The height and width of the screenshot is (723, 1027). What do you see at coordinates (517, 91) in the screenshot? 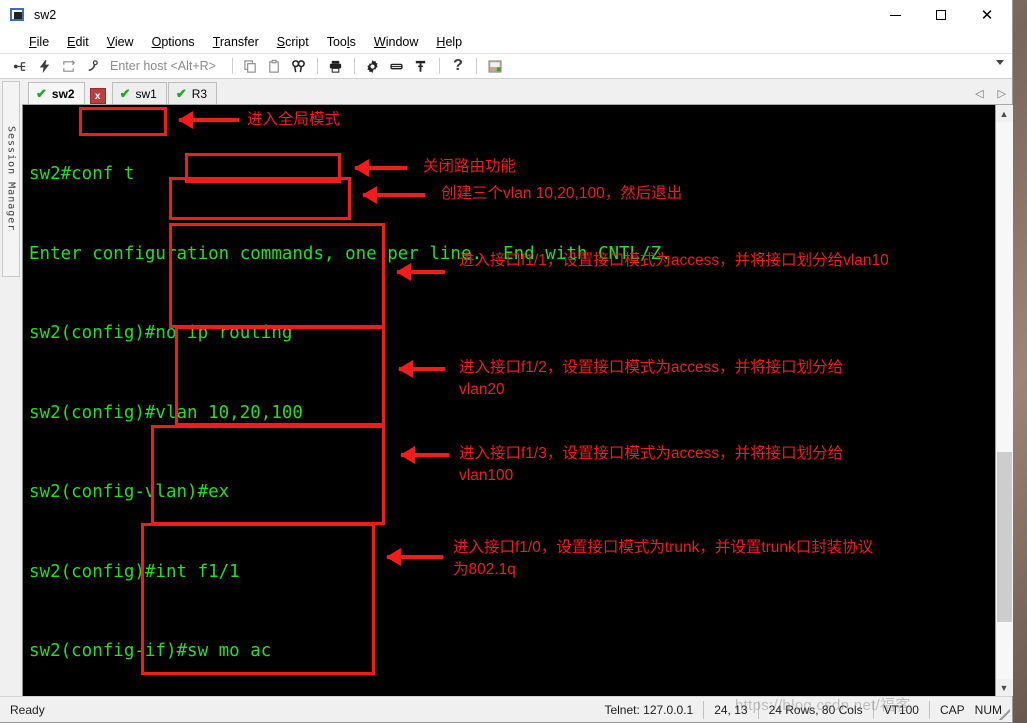
I see `session-tab-strip: ✔ sw2 x ✔ sw1 ✔ R3 ◁ ▷` at bounding box center [517, 91].